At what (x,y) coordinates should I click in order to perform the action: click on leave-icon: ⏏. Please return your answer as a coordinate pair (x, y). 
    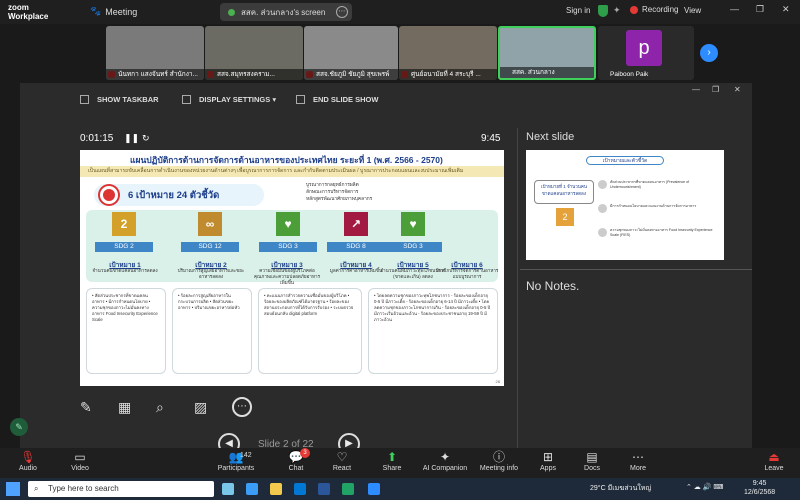
    Looking at the image, I should click on (774, 457).